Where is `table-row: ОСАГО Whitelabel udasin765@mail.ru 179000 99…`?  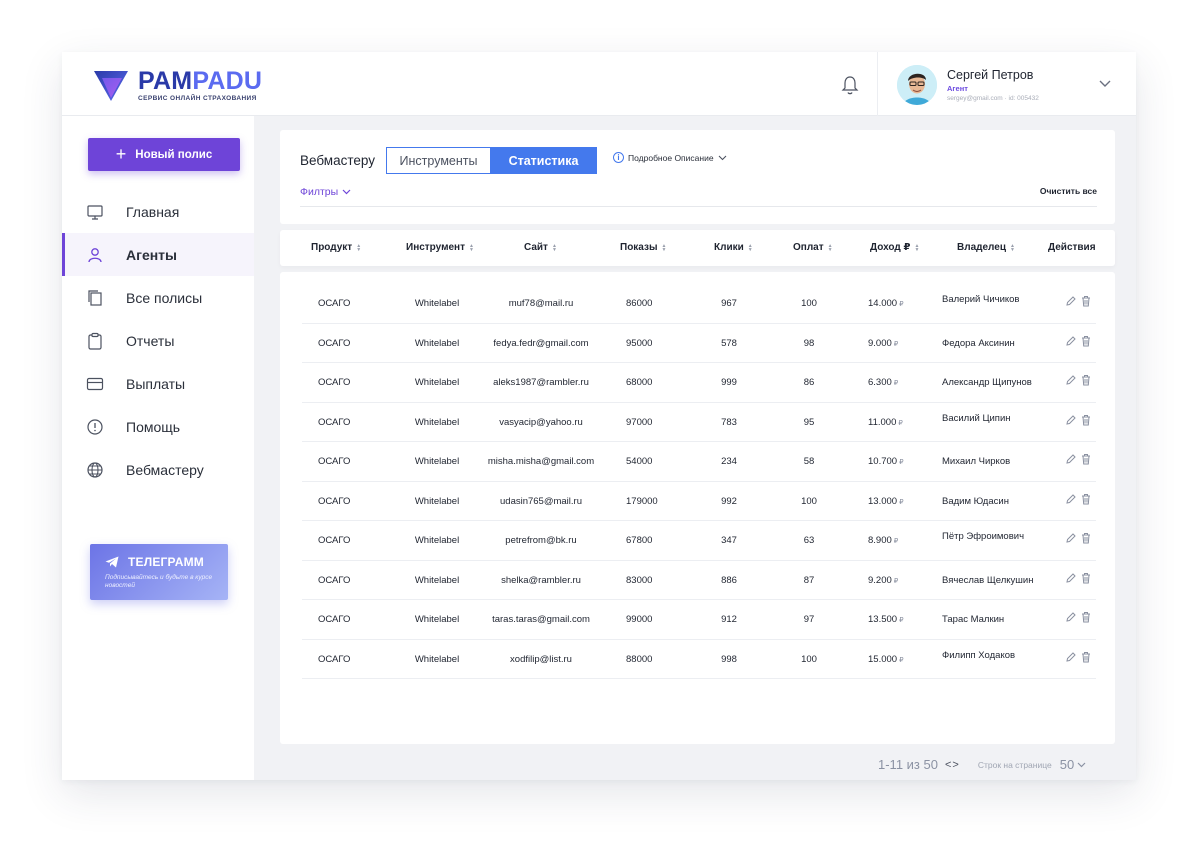
table-row: ОСАГО Whitelabel udasin765@mail.ru 179000 99… is located at coordinates (699, 501).